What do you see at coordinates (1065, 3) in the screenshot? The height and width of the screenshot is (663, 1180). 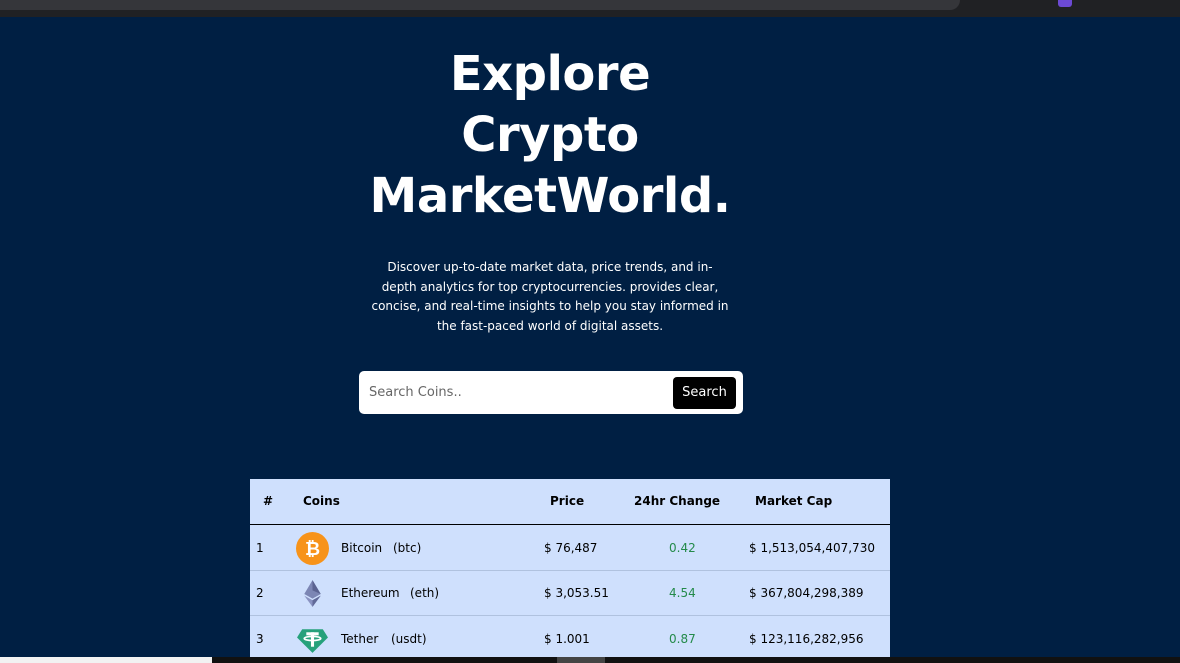 I see `extension-icon` at bounding box center [1065, 3].